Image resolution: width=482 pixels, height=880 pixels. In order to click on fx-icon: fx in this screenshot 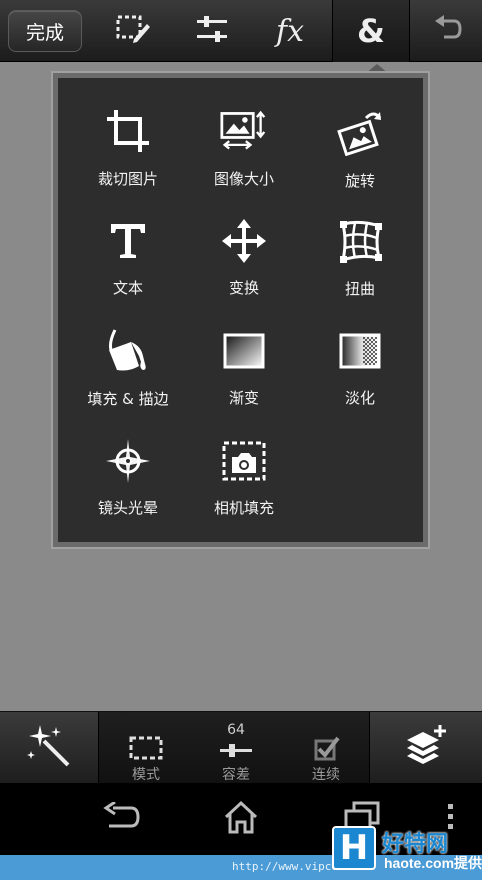, I will do `click(290, 31)`.